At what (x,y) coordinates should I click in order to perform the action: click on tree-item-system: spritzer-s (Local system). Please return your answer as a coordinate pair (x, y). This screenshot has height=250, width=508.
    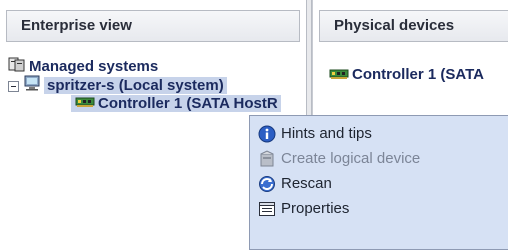
    Looking at the image, I should click on (117, 85).